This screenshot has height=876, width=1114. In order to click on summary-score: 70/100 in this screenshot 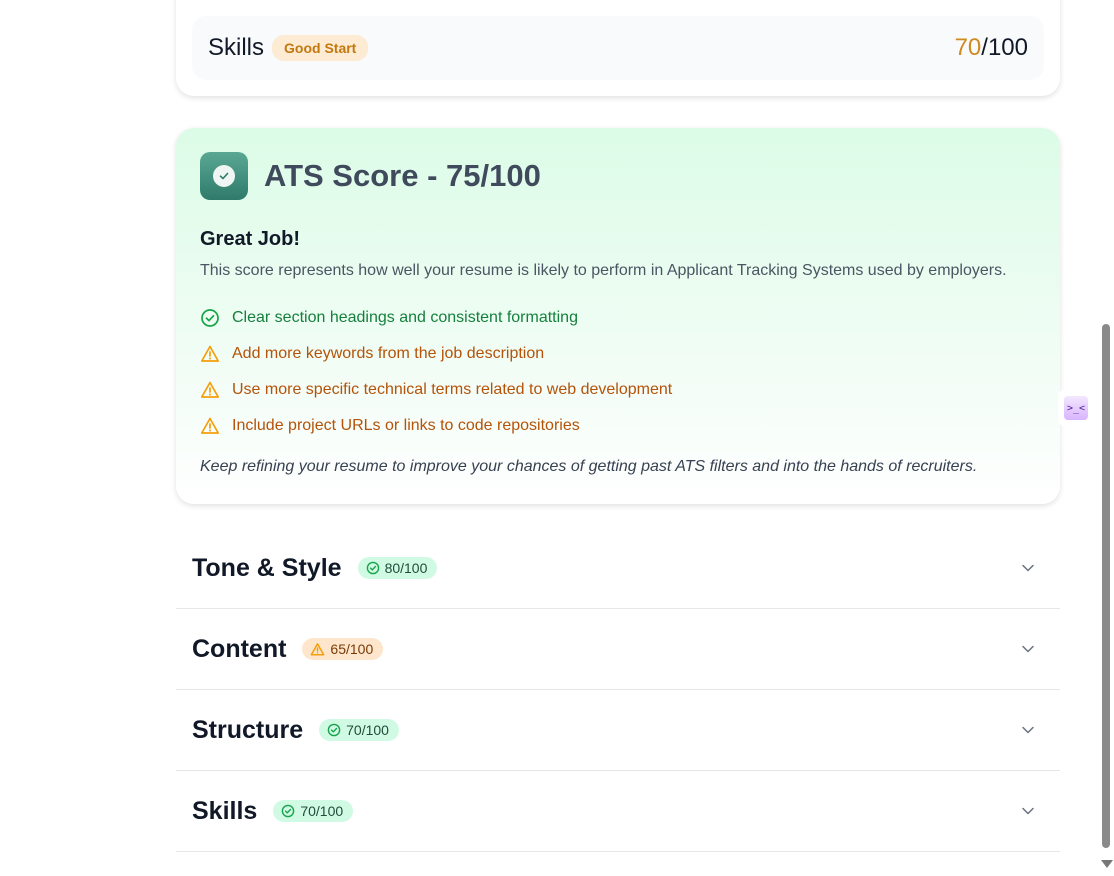, I will do `click(991, 48)`.